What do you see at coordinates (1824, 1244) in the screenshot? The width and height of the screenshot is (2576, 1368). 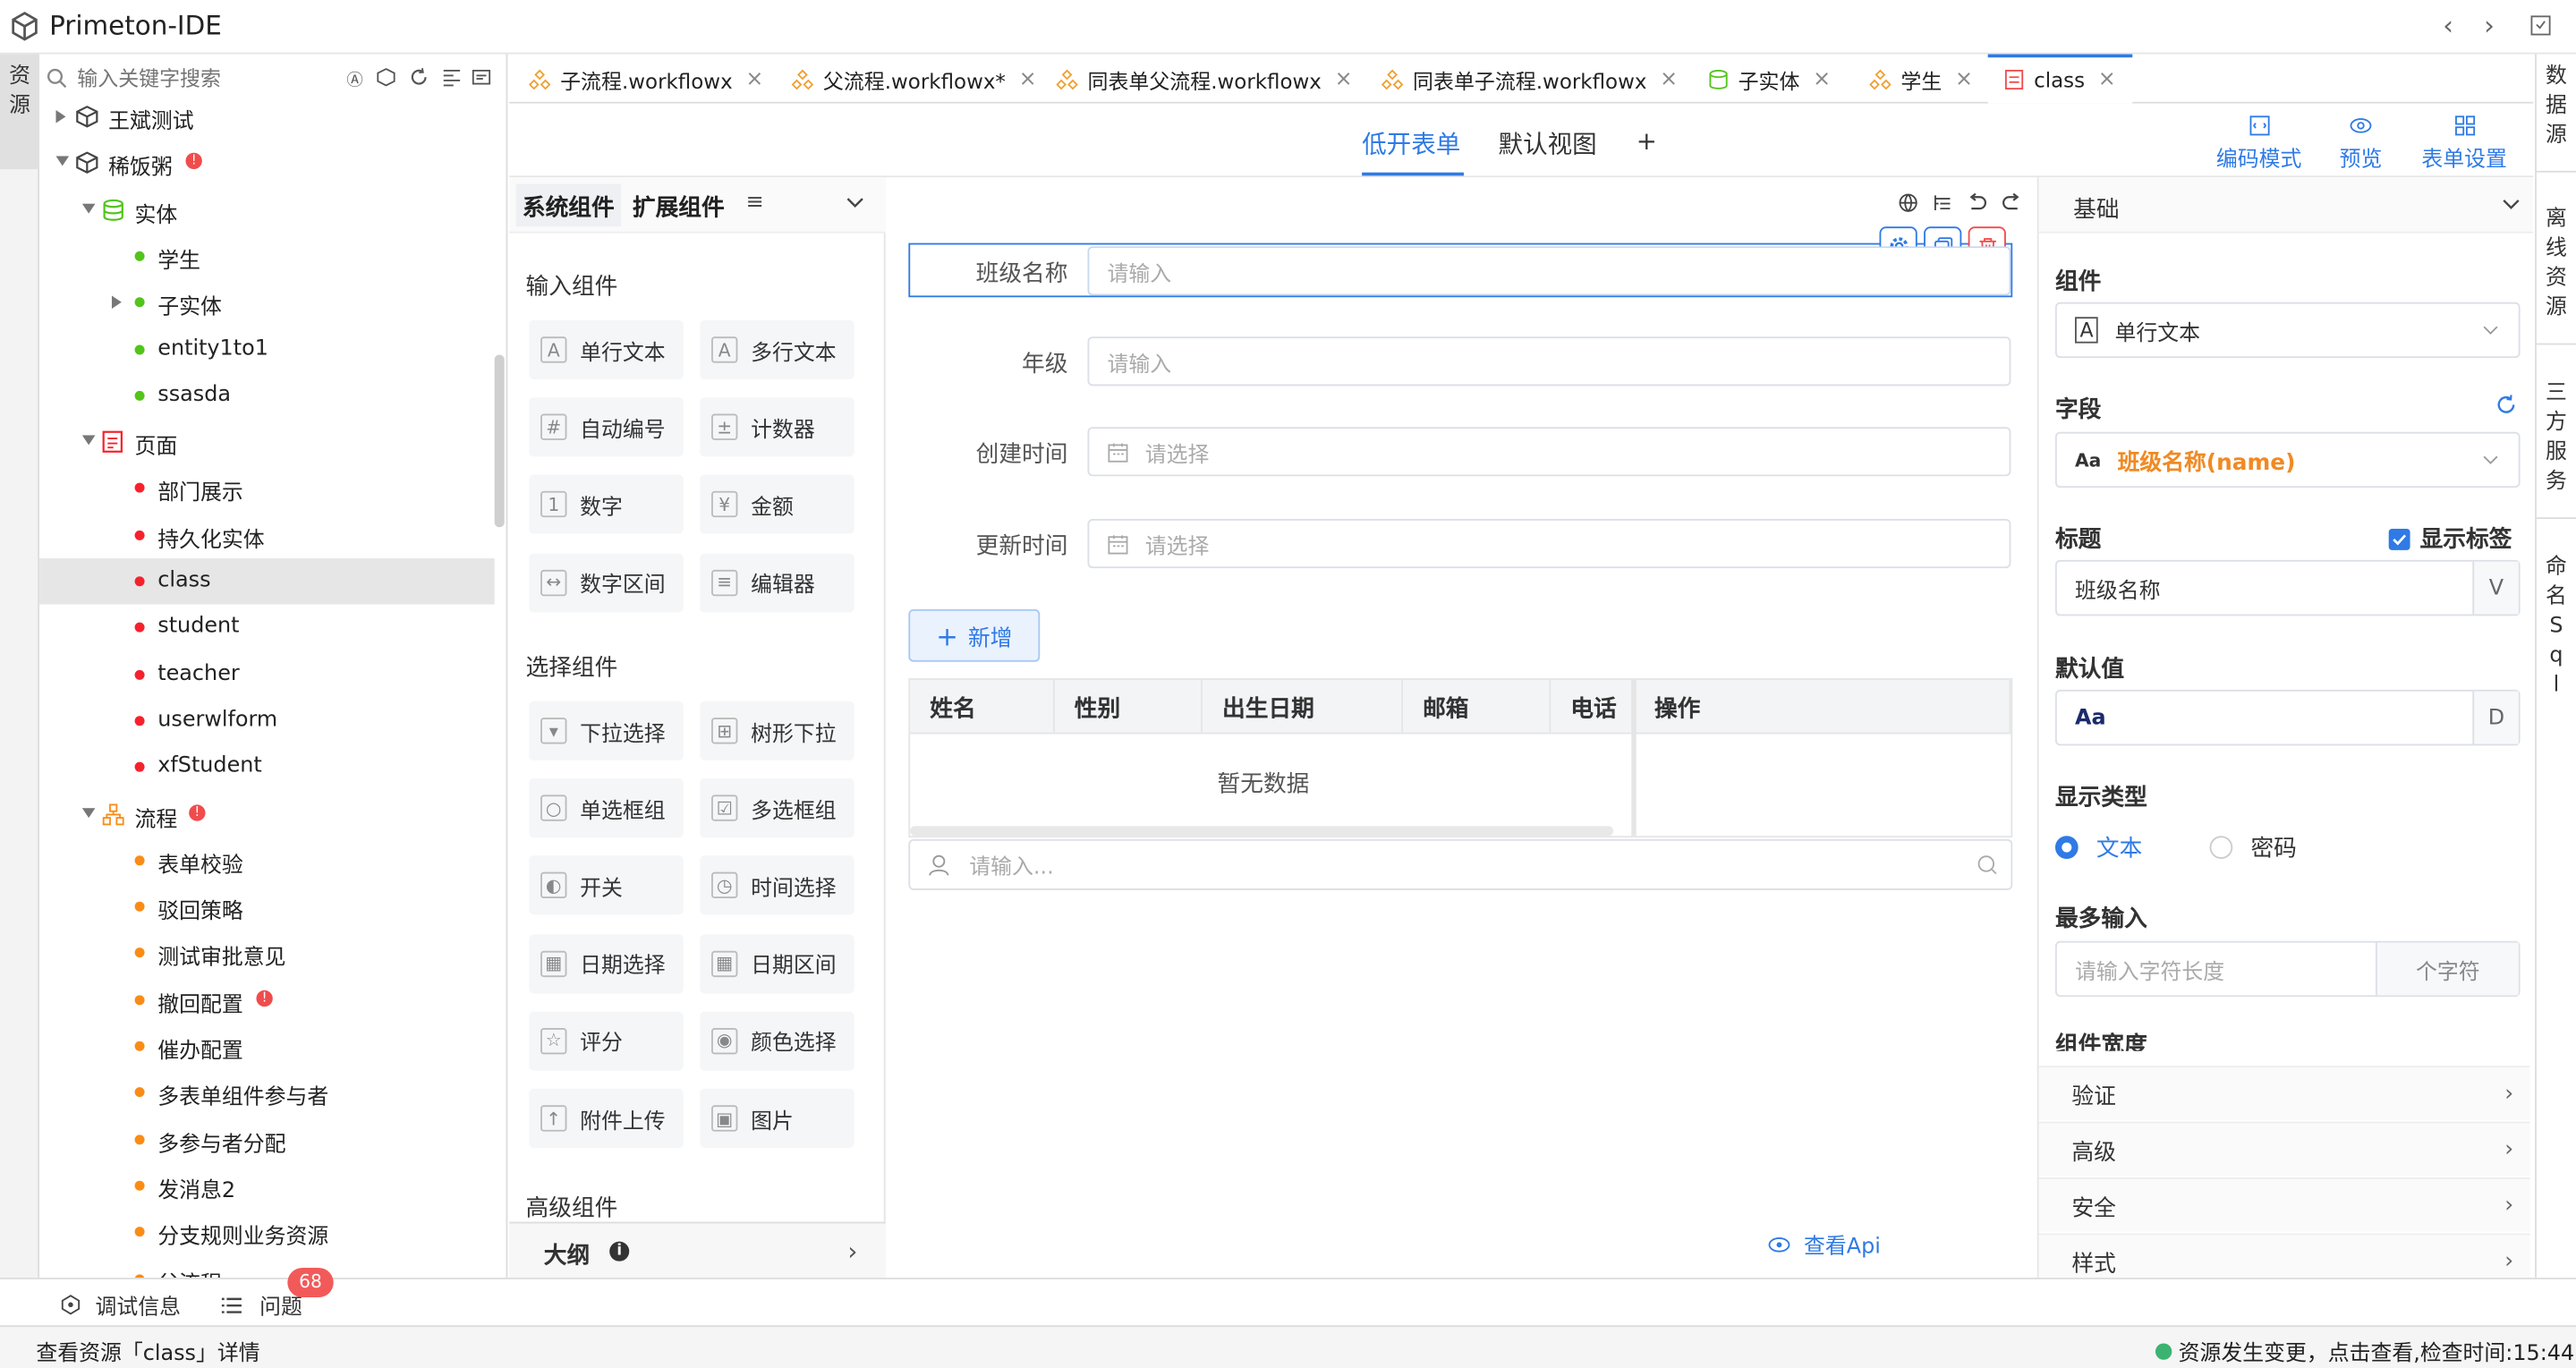 I see `view-api-link: 查看Api` at bounding box center [1824, 1244].